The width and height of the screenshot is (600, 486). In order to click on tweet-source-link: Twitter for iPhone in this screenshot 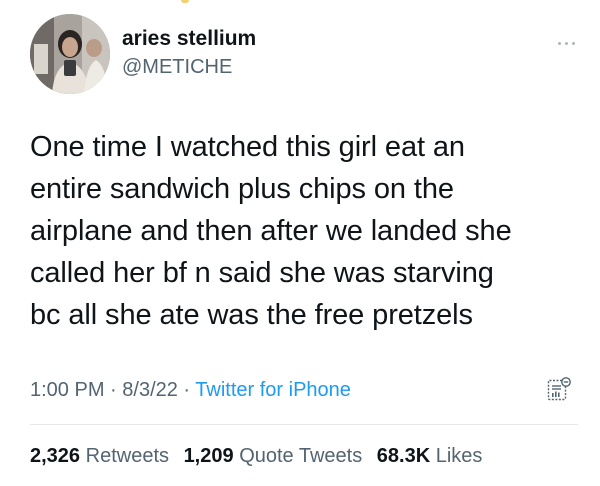, I will do `click(273, 390)`.